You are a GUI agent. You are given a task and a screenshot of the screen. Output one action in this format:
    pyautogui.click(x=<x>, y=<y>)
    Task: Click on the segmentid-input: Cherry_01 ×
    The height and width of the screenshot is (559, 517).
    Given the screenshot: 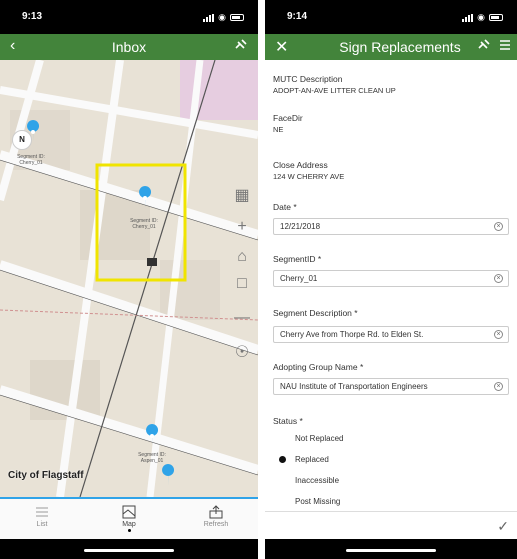 What is the action you would take?
    pyautogui.click(x=391, y=278)
    